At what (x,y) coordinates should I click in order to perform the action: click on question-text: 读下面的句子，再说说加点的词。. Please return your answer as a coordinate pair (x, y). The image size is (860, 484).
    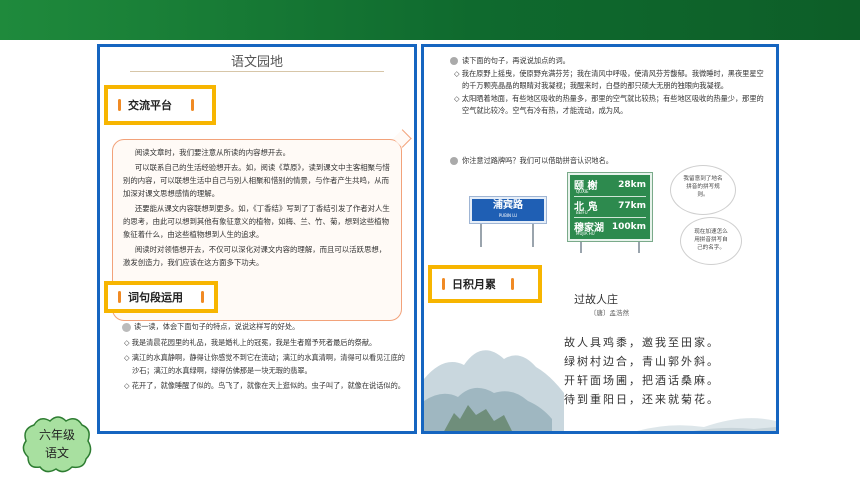
    Looking at the image, I should click on (609, 61).